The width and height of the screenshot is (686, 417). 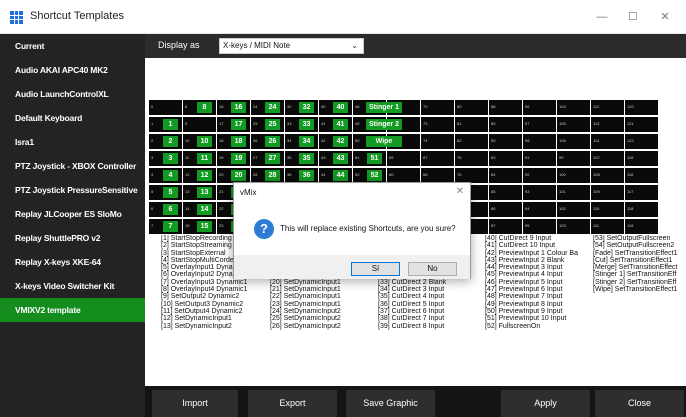 I want to click on key-button: 101, so click(x=573, y=192).